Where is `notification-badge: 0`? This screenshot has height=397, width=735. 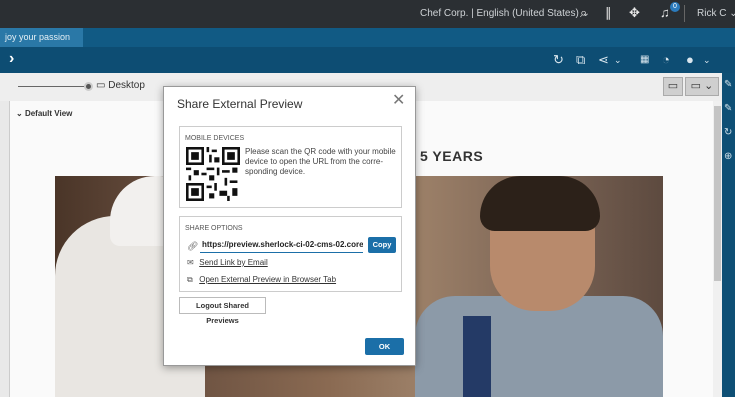
notification-badge: 0 is located at coordinates (675, 7).